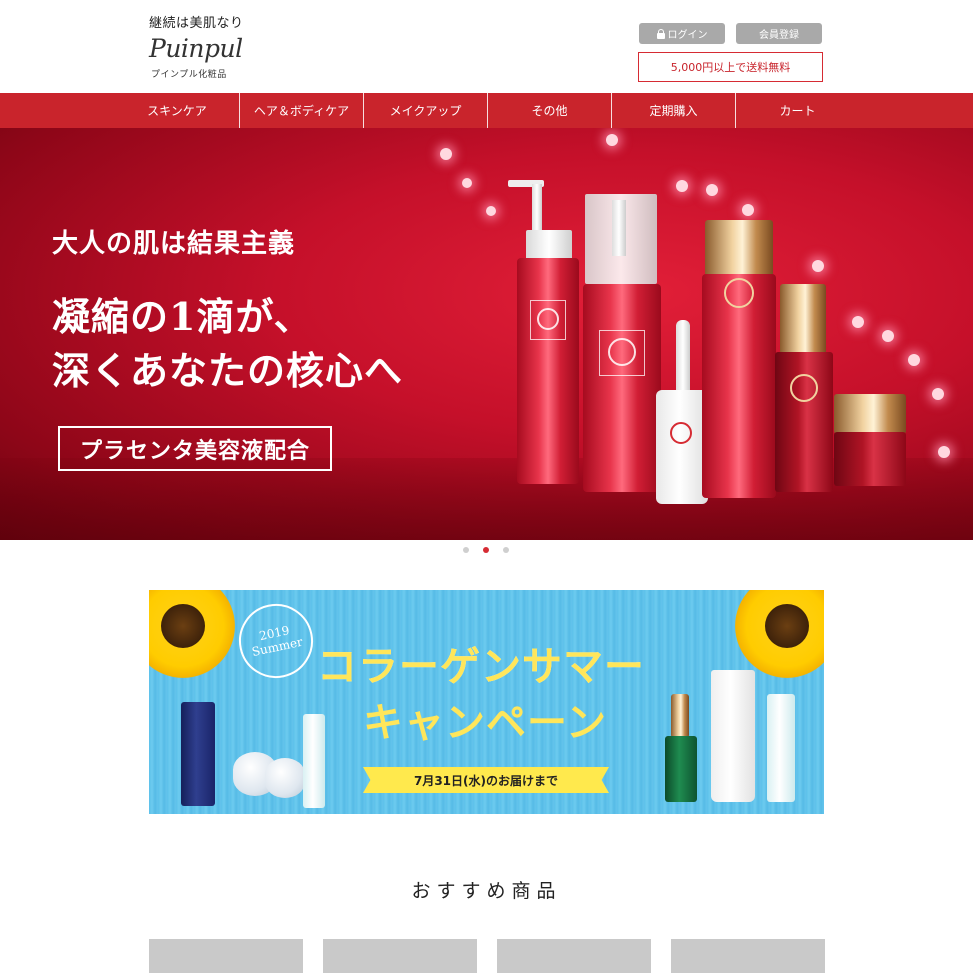 The image size is (973, 973). I want to click on product-collagen-bottle, so click(198, 754).